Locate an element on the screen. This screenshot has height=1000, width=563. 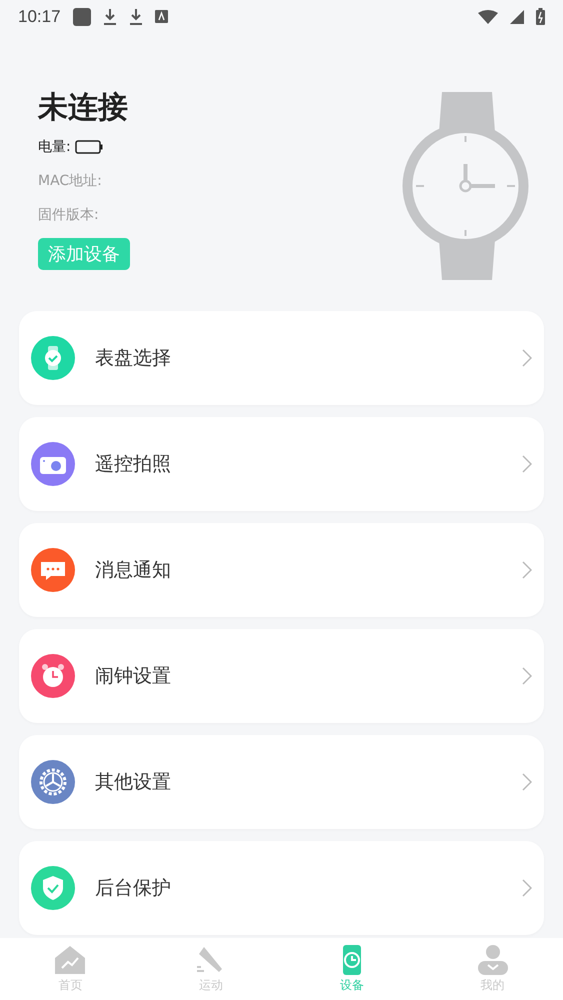
wifi-icon is located at coordinates (488, 17).